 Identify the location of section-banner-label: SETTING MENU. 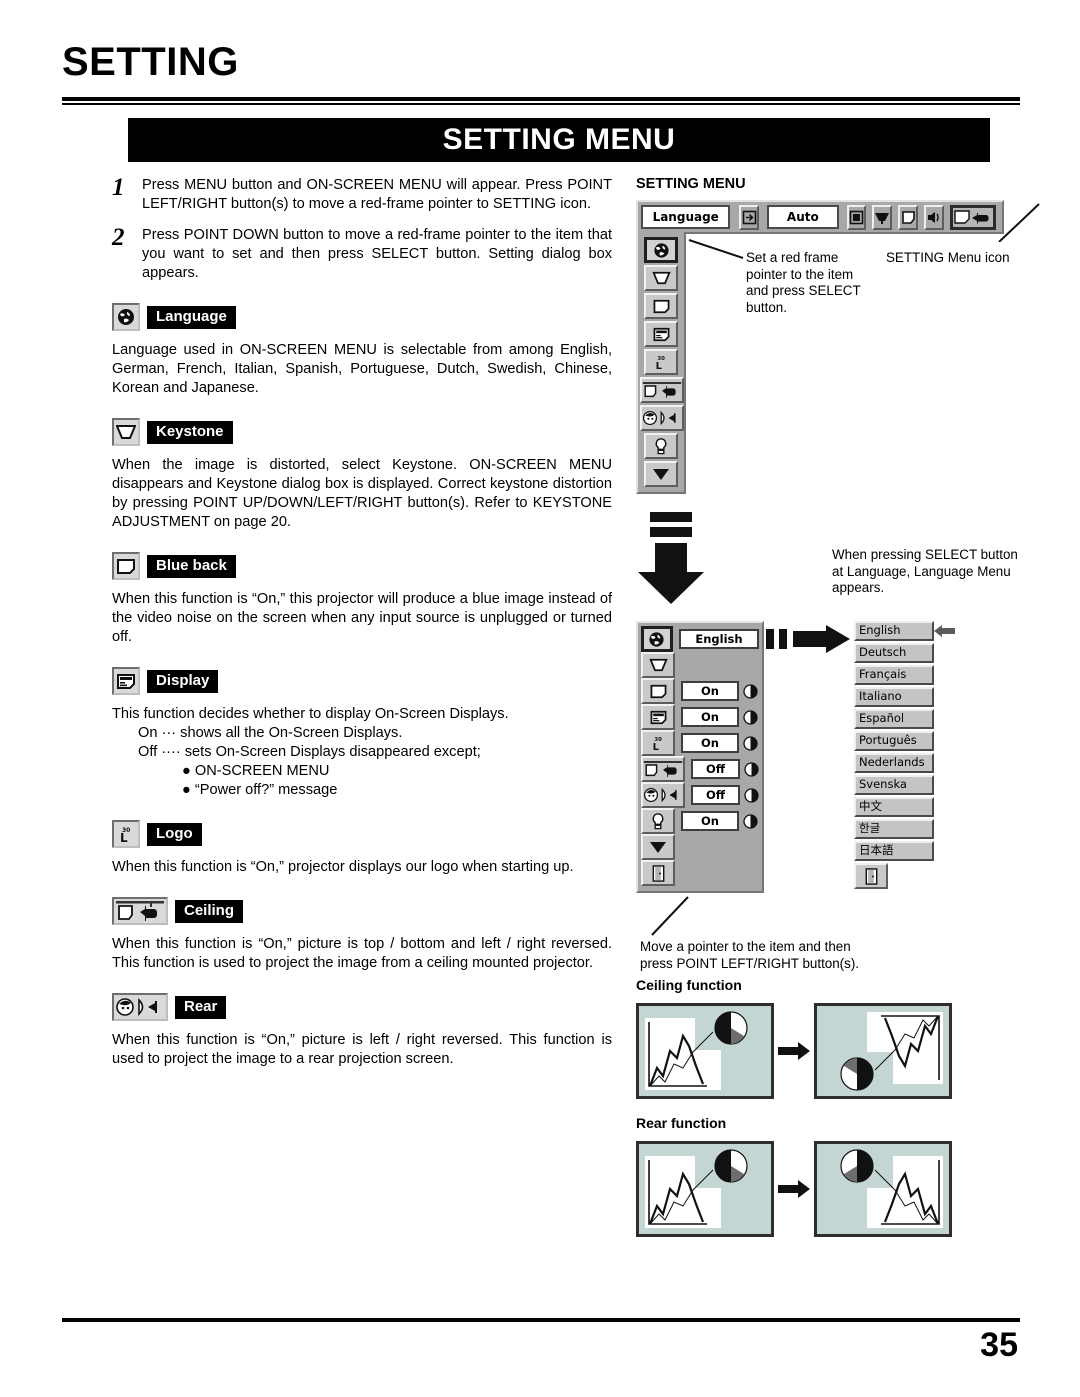
(559, 139).